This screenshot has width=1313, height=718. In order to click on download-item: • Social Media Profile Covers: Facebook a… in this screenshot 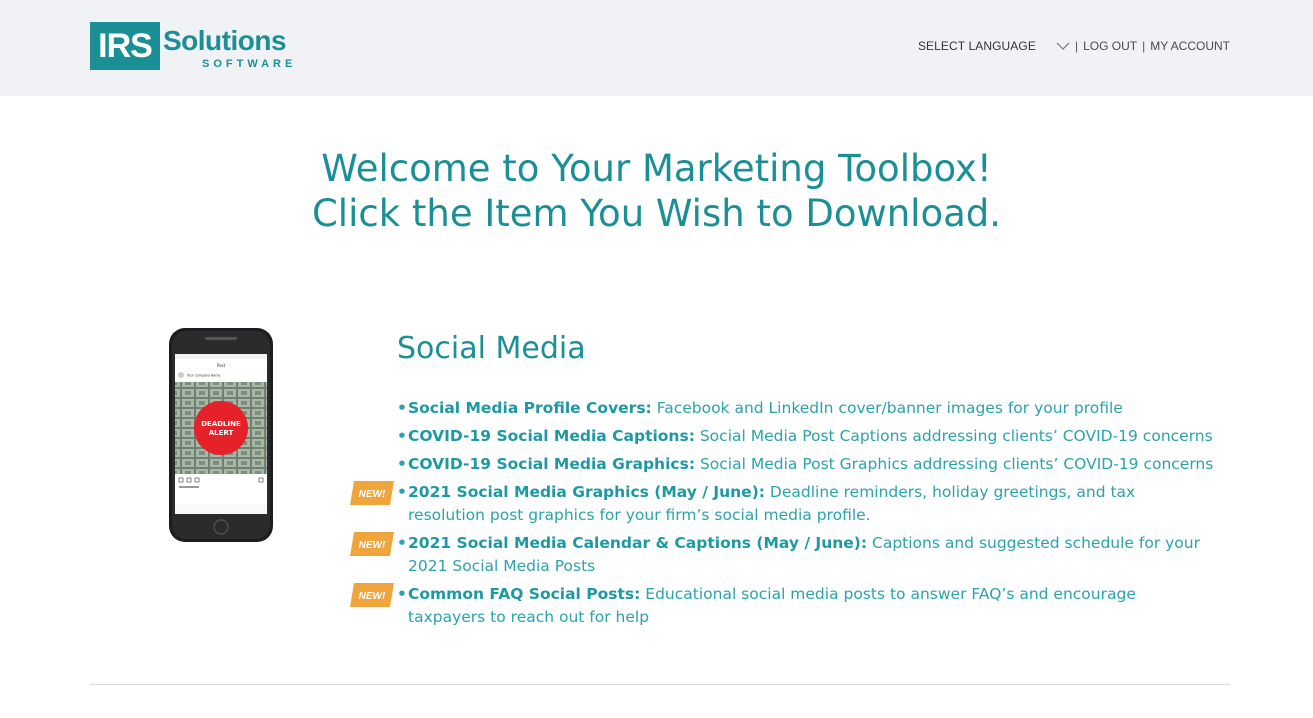, I will do `click(807, 408)`.